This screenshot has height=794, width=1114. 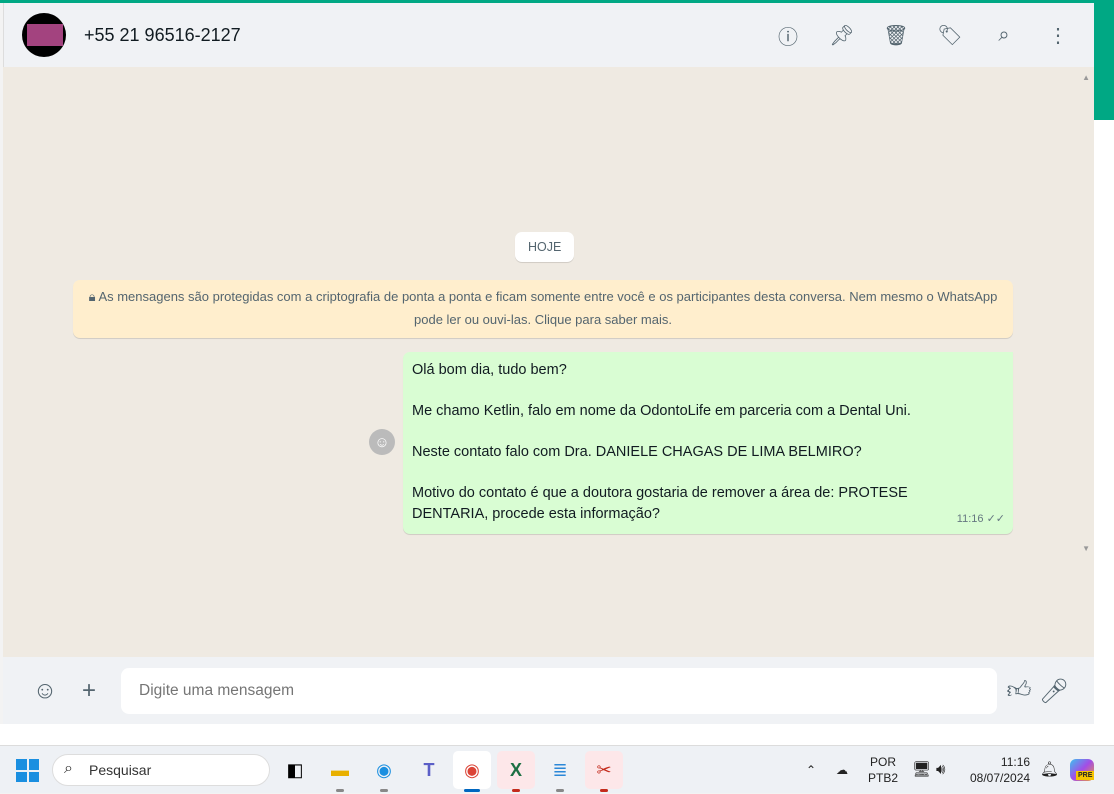 What do you see at coordinates (1104, 432) in the screenshot?
I see `background-area` at bounding box center [1104, 432].